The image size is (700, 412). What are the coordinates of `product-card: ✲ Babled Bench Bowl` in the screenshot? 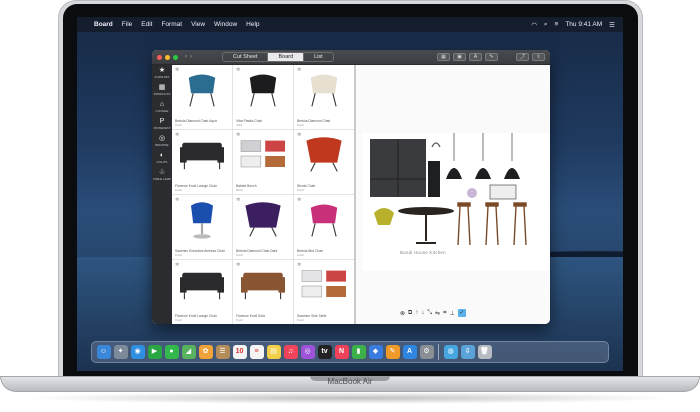 It's located at (263, 162).